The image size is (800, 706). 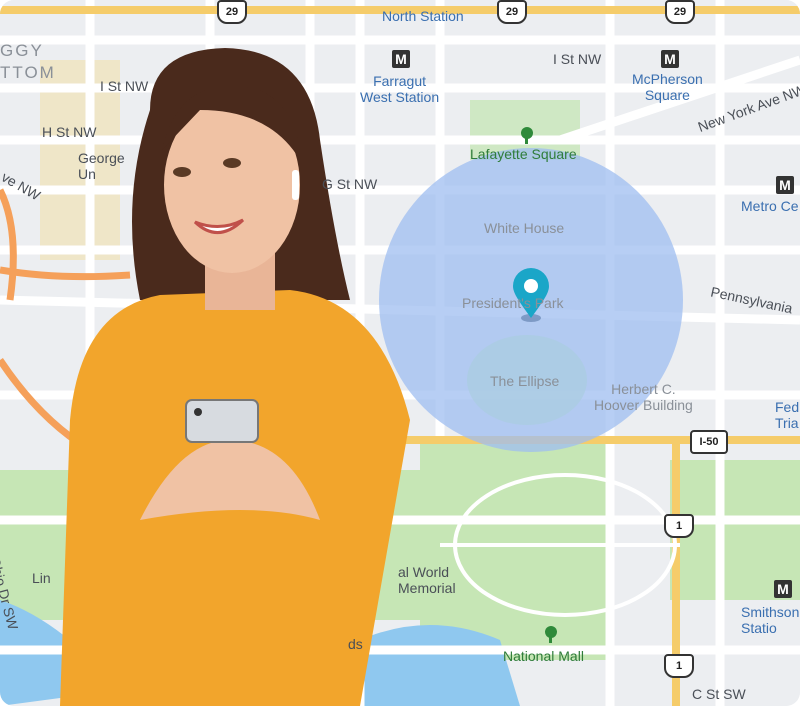 What do you see at coordinates (719, 694) in the screenshot?
I see `label-c-st: C St SW` at bounding box center [719, 694].